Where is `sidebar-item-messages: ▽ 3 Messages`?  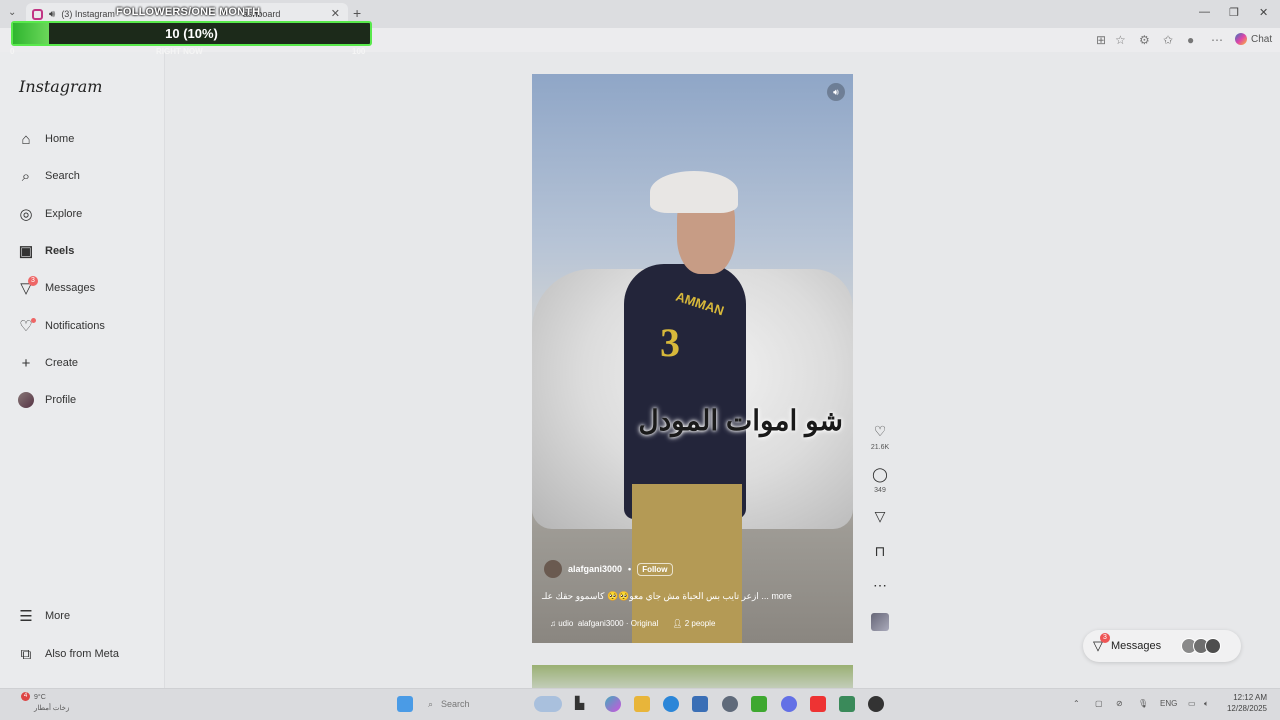
sidebar-item-messages: ▽ 3 Messages is located at coordinates (87, 287).